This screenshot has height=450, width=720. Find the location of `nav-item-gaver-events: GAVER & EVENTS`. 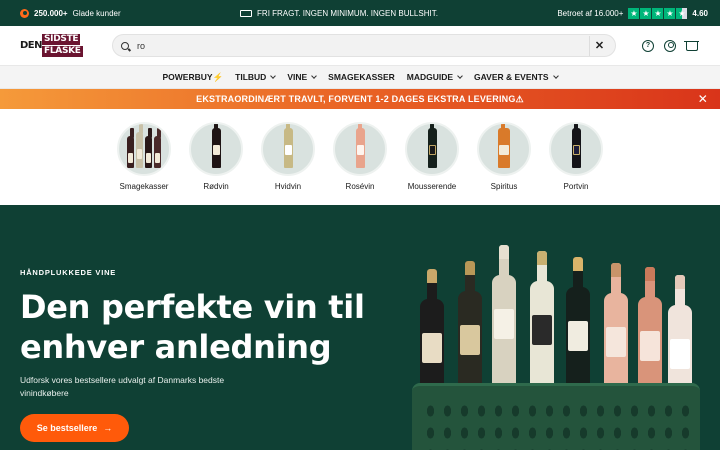

nav-item-gaver-events: GAVER & EVENTS is located at coordinates (516, 77).